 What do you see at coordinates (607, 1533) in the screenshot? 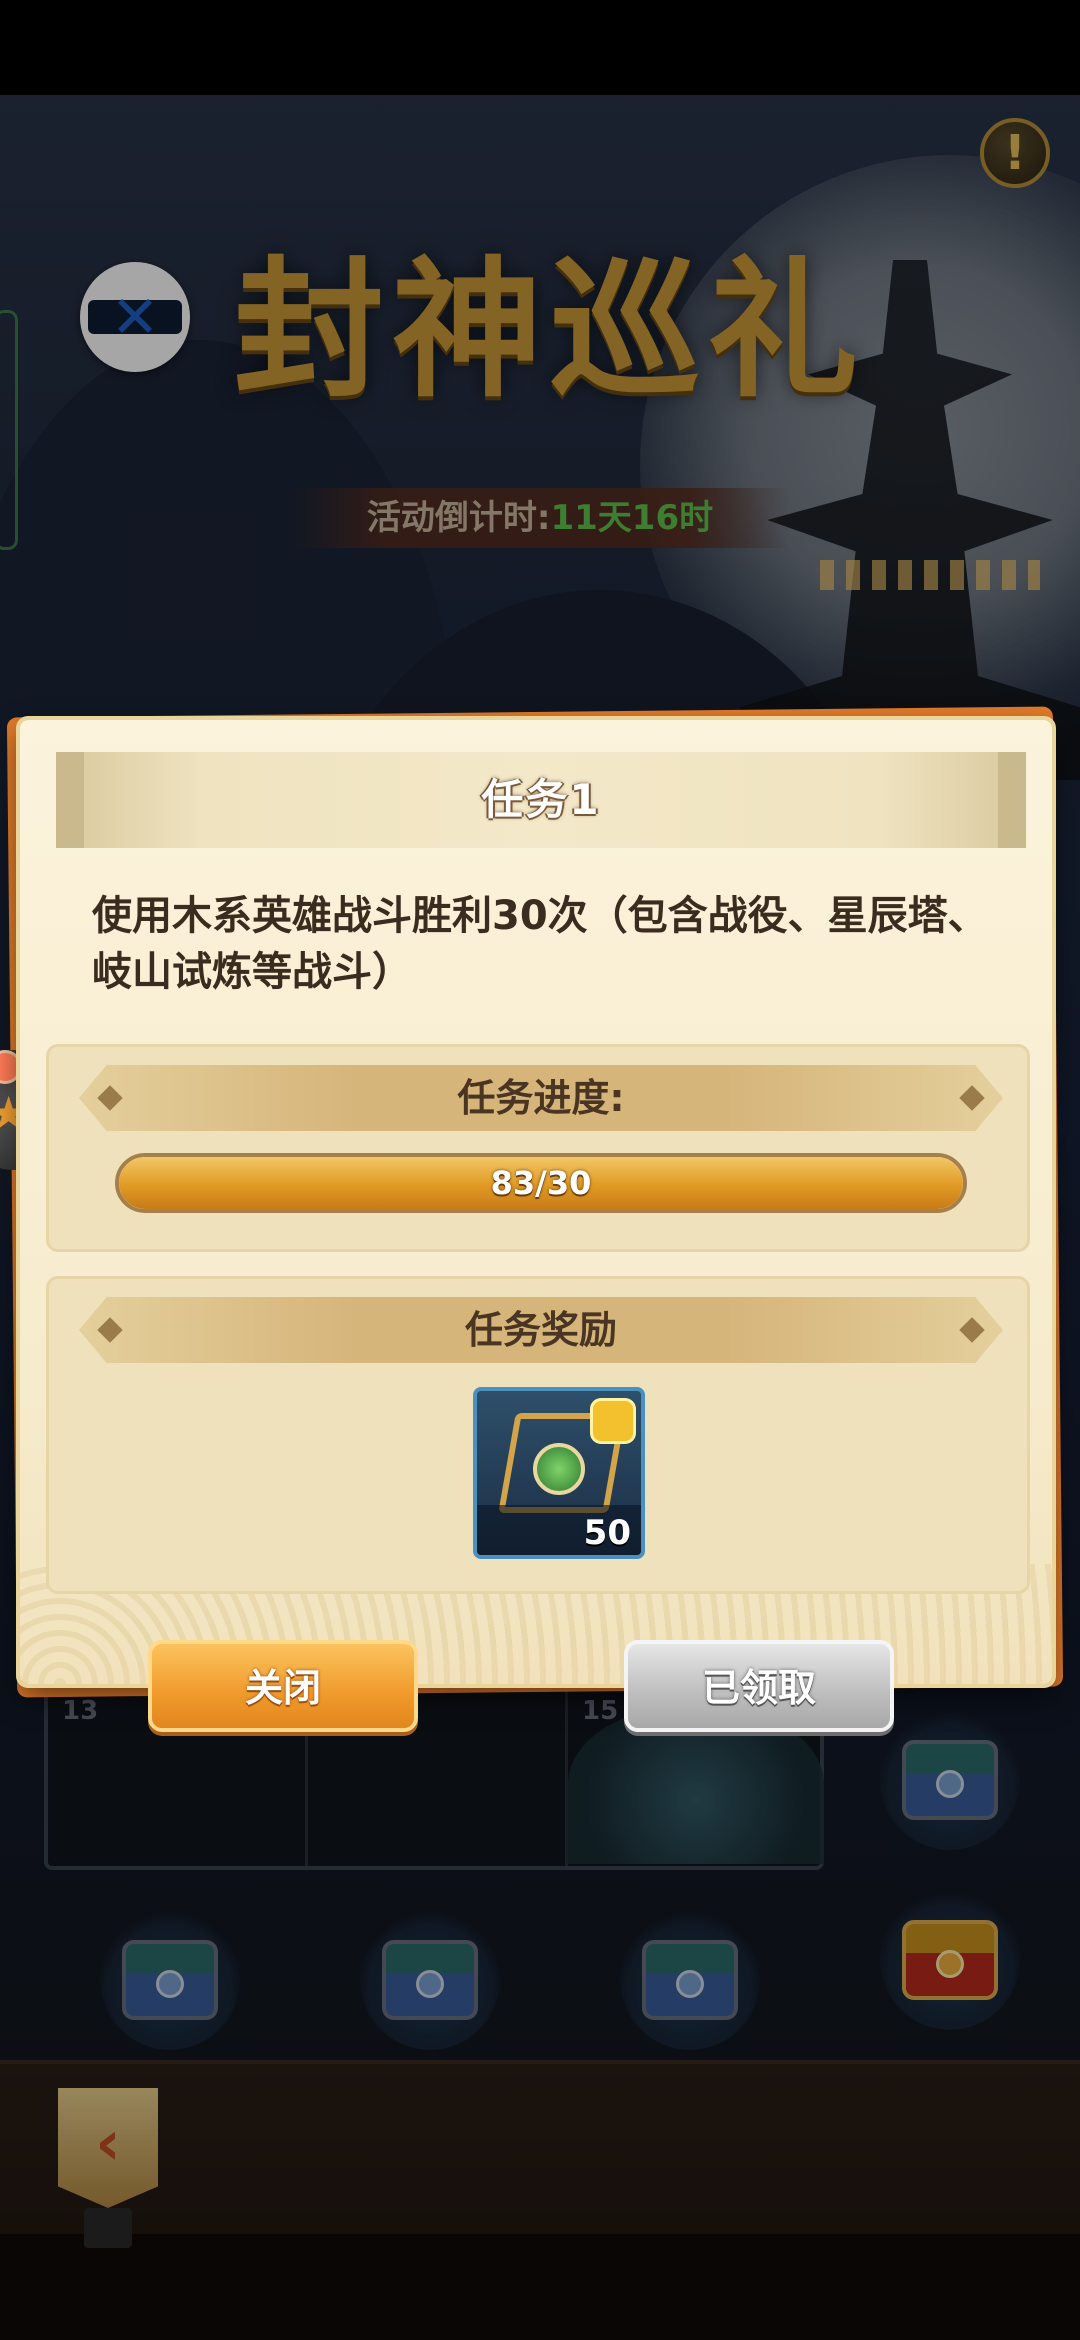
I see `reward-count: 50` at bounding box center [607, 1533].